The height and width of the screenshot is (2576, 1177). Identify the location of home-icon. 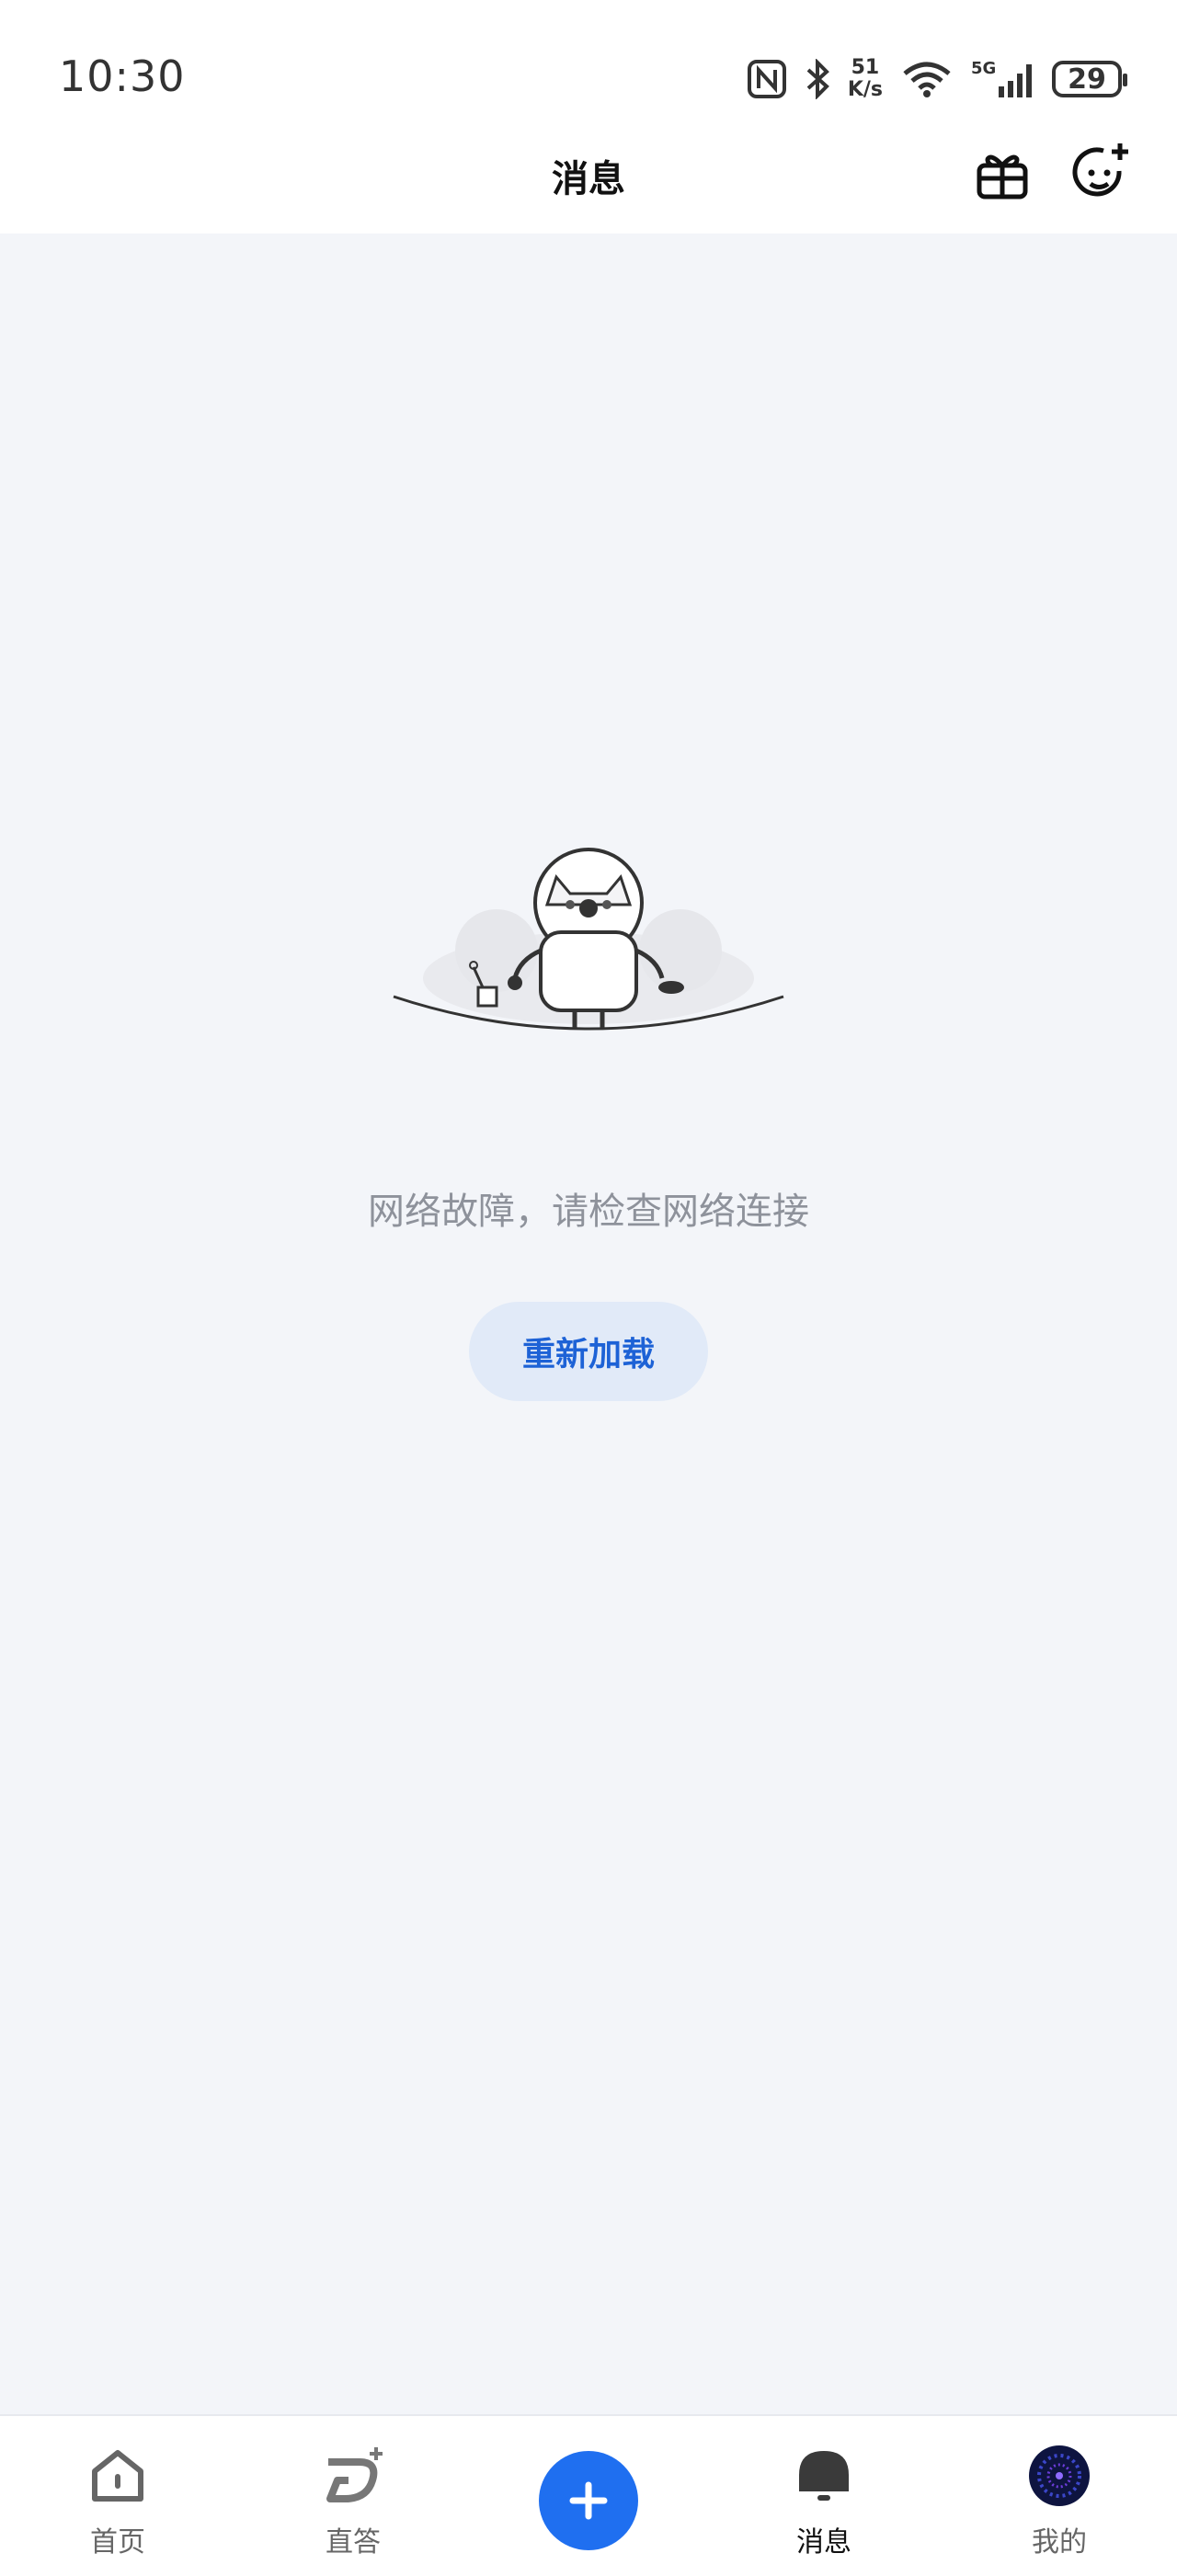
(118, 2476).